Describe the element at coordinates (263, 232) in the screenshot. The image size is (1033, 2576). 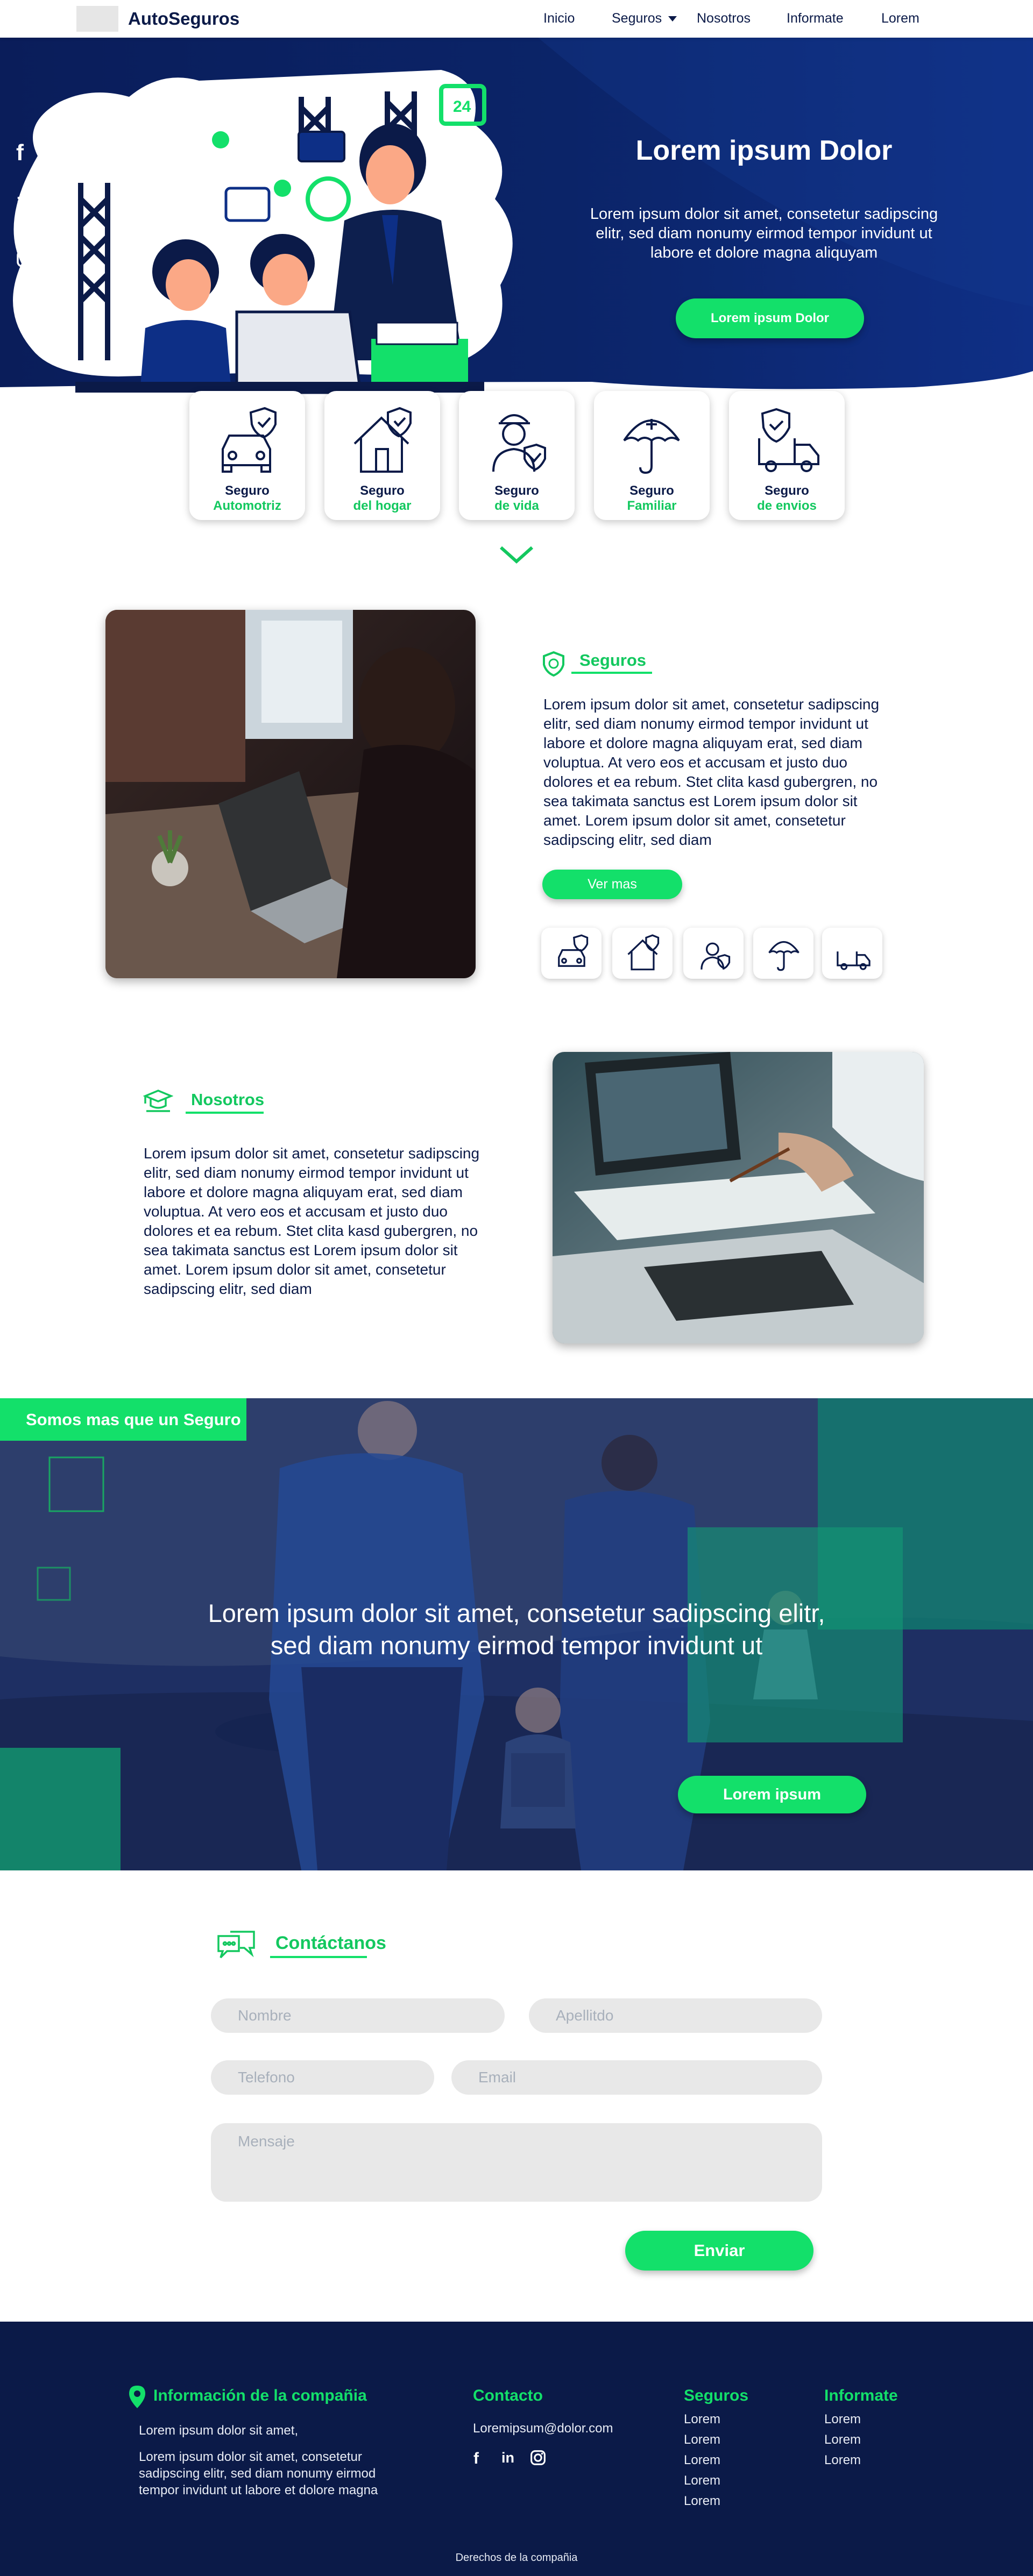
I see `team-illustration: 24` at that location.